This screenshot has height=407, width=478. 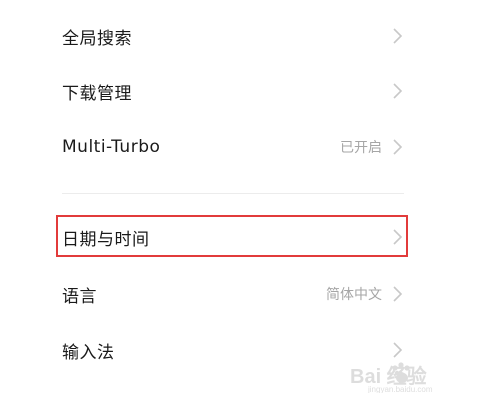 I want to click on settings-item-label: 全局搜索, so click(x=97, y=38).